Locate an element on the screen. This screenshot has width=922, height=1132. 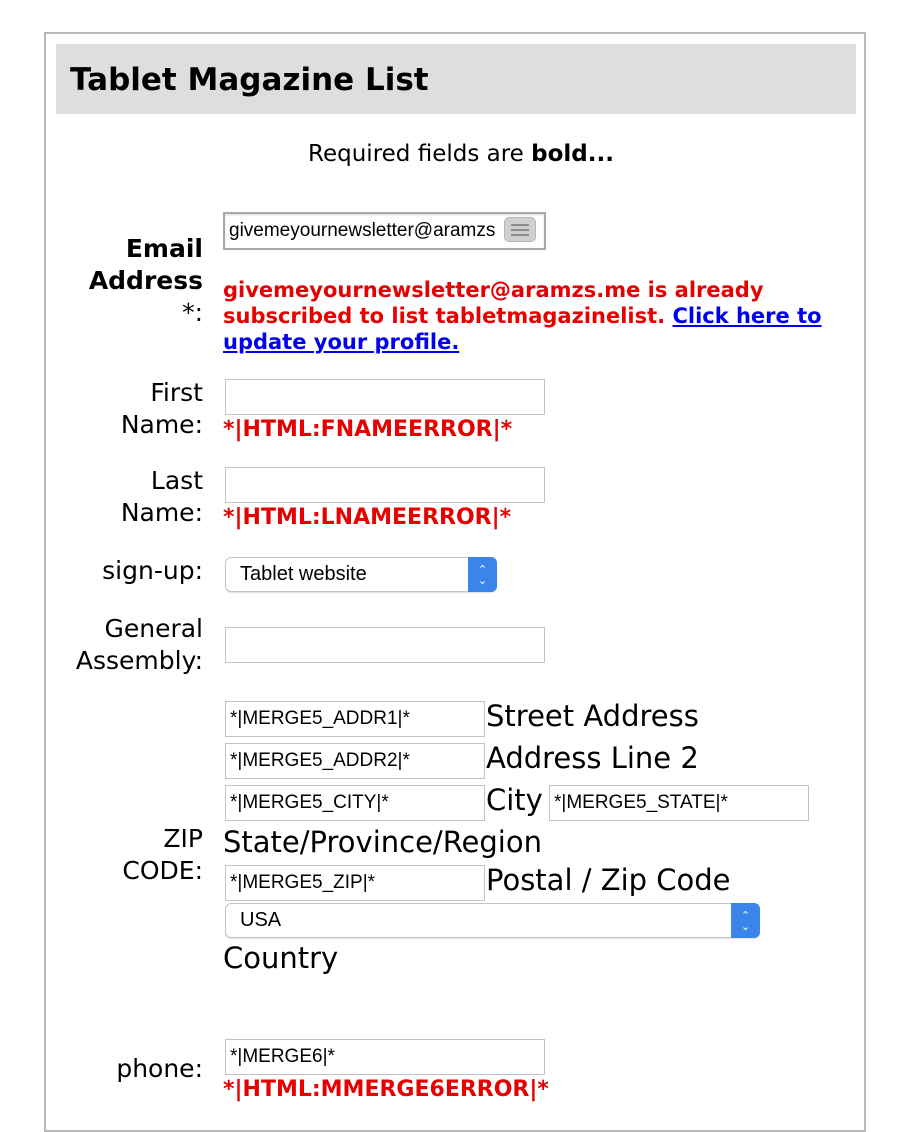
phone-label: phone: is located at coordinates (159, 1068).